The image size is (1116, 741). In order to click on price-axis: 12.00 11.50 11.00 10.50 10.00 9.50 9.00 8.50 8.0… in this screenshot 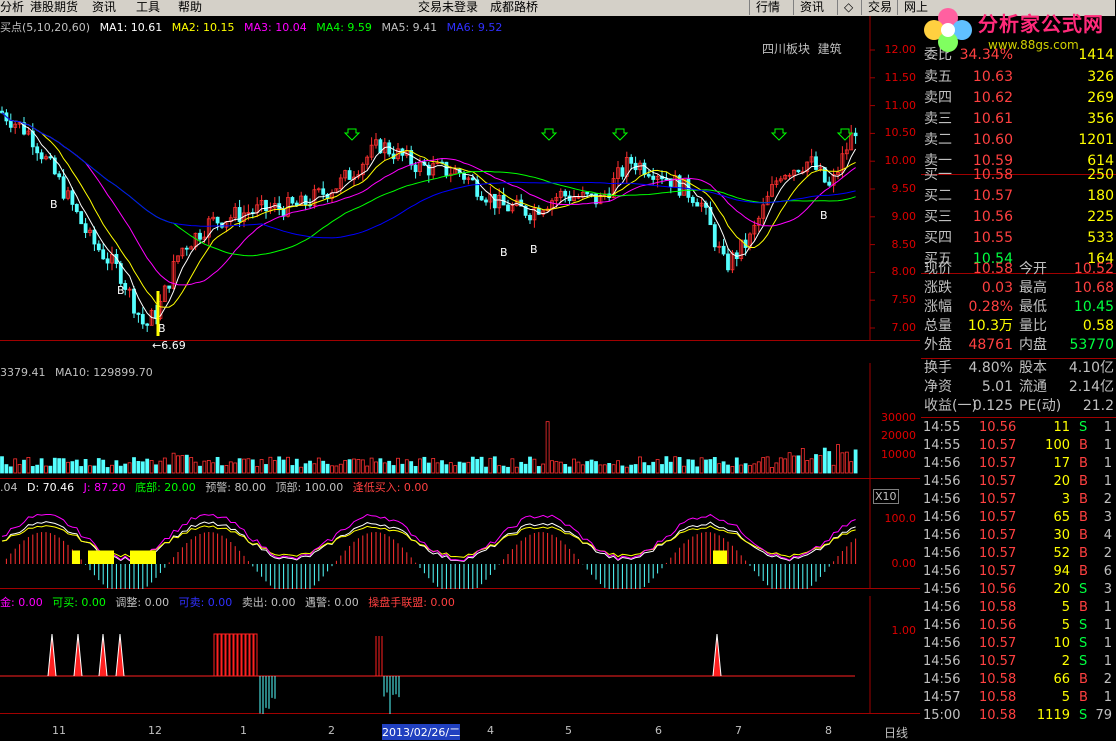, I will do `click(895, 178)`.